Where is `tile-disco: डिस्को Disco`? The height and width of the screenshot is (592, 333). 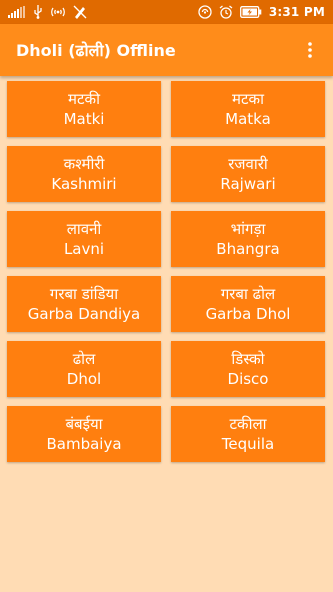
tile-disco: डिस्को Disco is located at coordinates (248, 369).